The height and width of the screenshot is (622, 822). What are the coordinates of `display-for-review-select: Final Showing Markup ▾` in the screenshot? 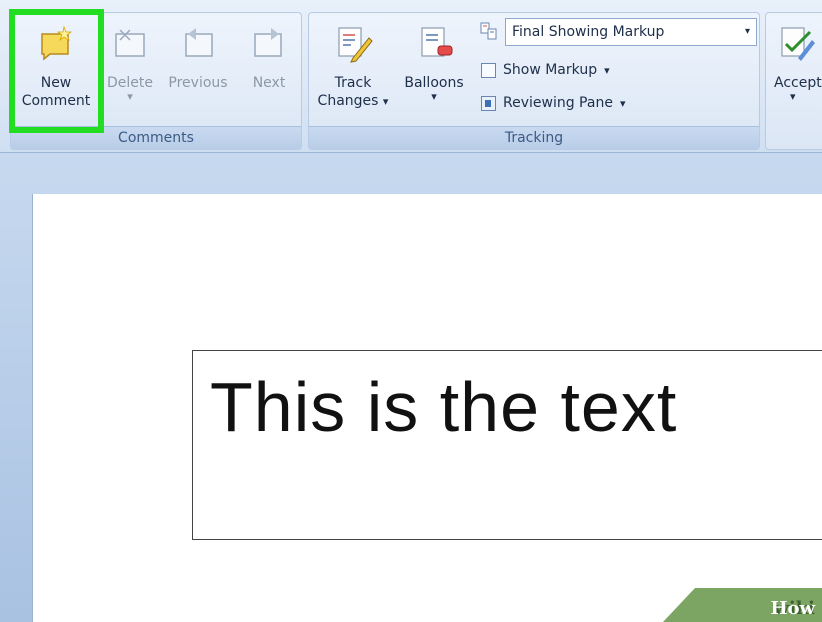 It's located at (631, 32).